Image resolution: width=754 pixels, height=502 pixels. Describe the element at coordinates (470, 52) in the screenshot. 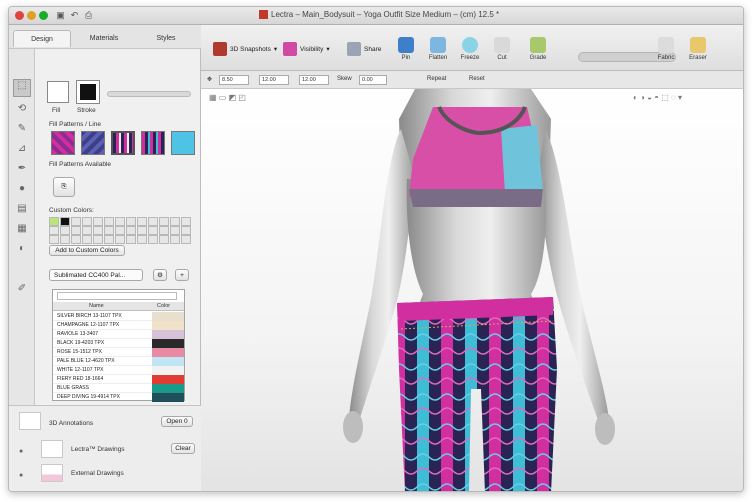

I see `freeze-tool: Freeze` at that location.